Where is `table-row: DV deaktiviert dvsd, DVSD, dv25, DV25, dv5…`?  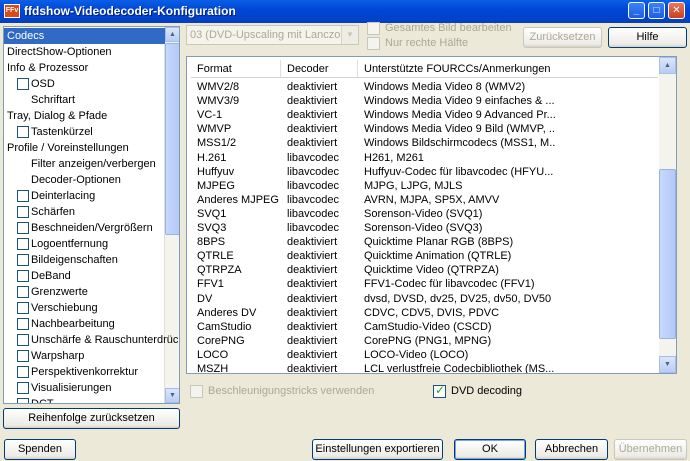
table-row: DV deaktiviert dvsd, DVSD, dv25, DV25, dv5… is located at coordinates (424, 299).